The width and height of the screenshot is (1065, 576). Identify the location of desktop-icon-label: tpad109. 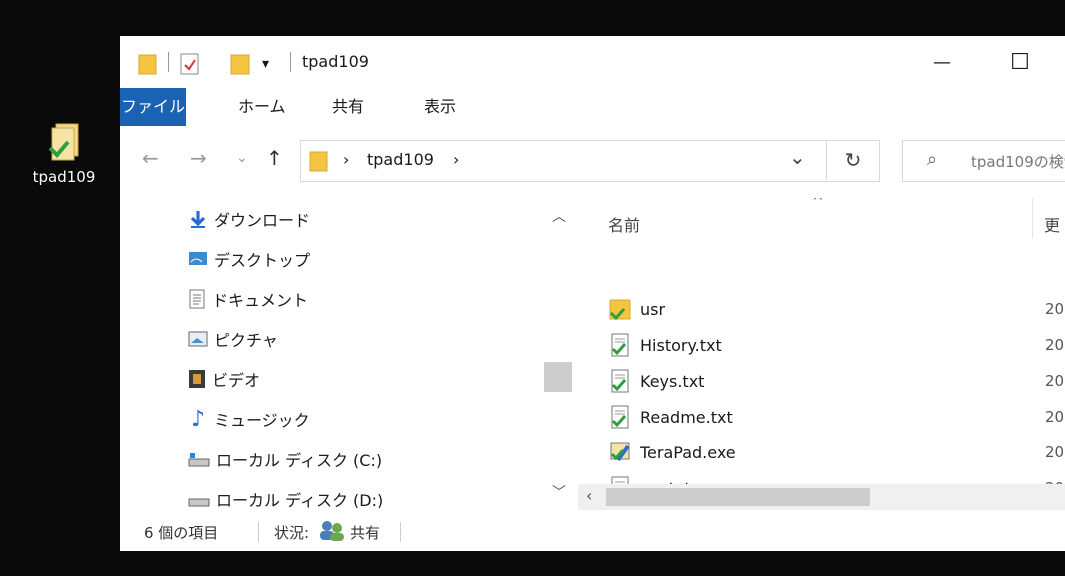
(64, 177).